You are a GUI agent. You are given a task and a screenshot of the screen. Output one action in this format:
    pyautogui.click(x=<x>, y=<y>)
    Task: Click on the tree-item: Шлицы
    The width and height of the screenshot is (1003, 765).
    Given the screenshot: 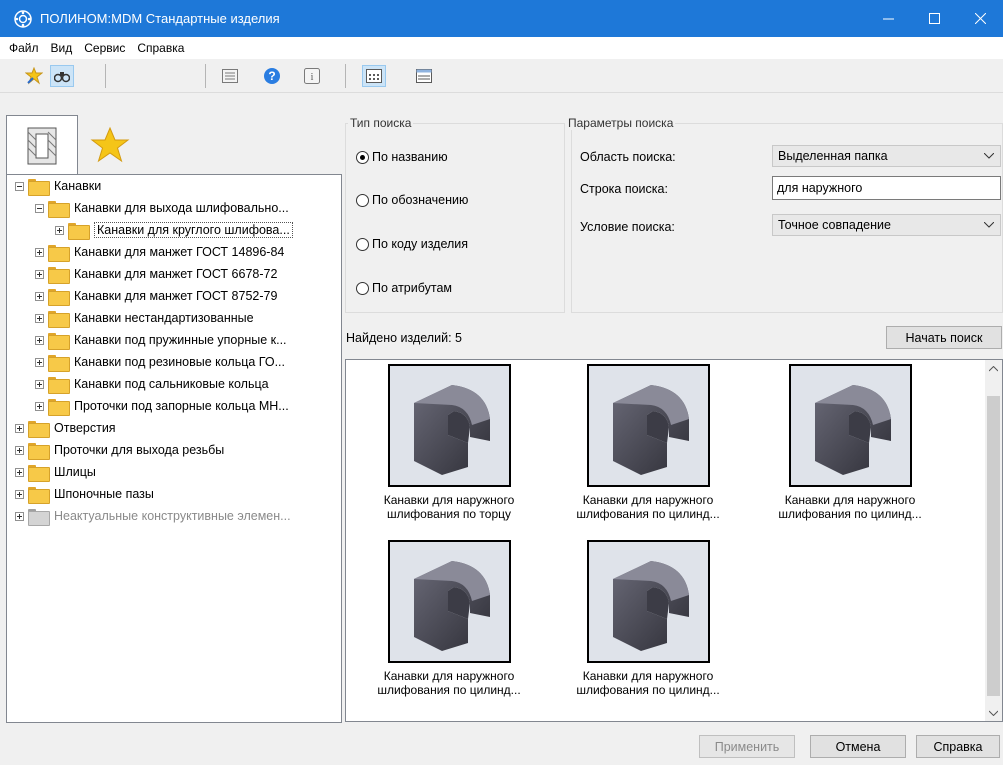 What is the action you would take?
    pyautogui.click(x=55, y=472)
    